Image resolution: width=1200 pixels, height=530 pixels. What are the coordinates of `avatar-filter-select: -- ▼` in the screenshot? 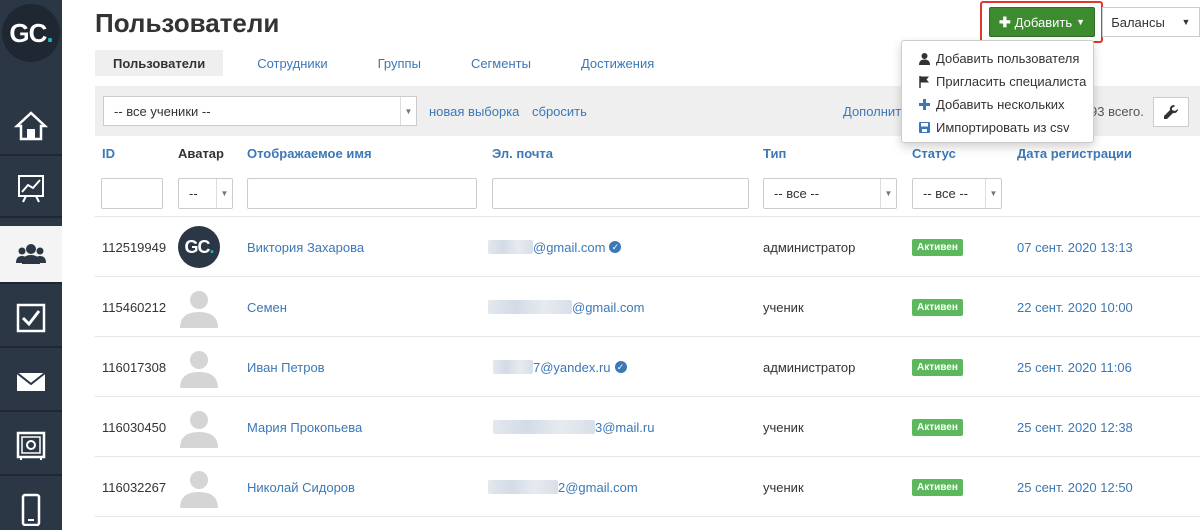 It's located at (205, 193).